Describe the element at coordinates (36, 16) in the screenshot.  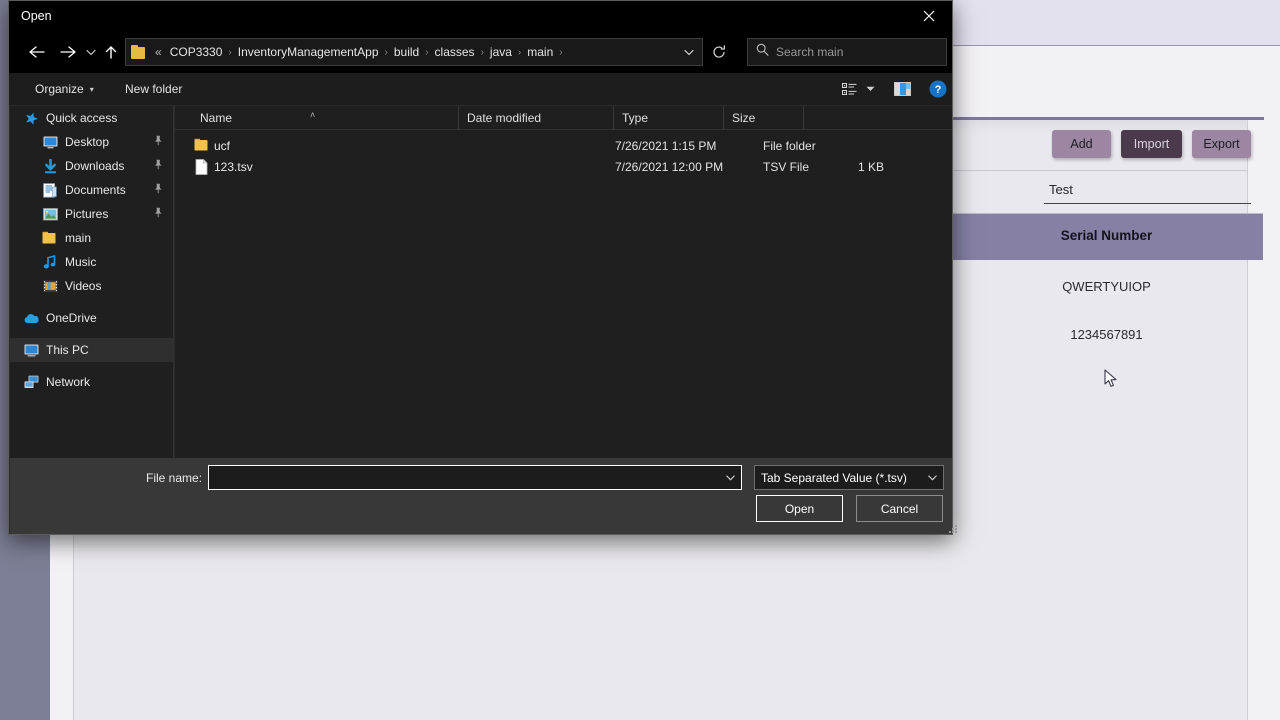
I see `dialog-title: Open` at that location.